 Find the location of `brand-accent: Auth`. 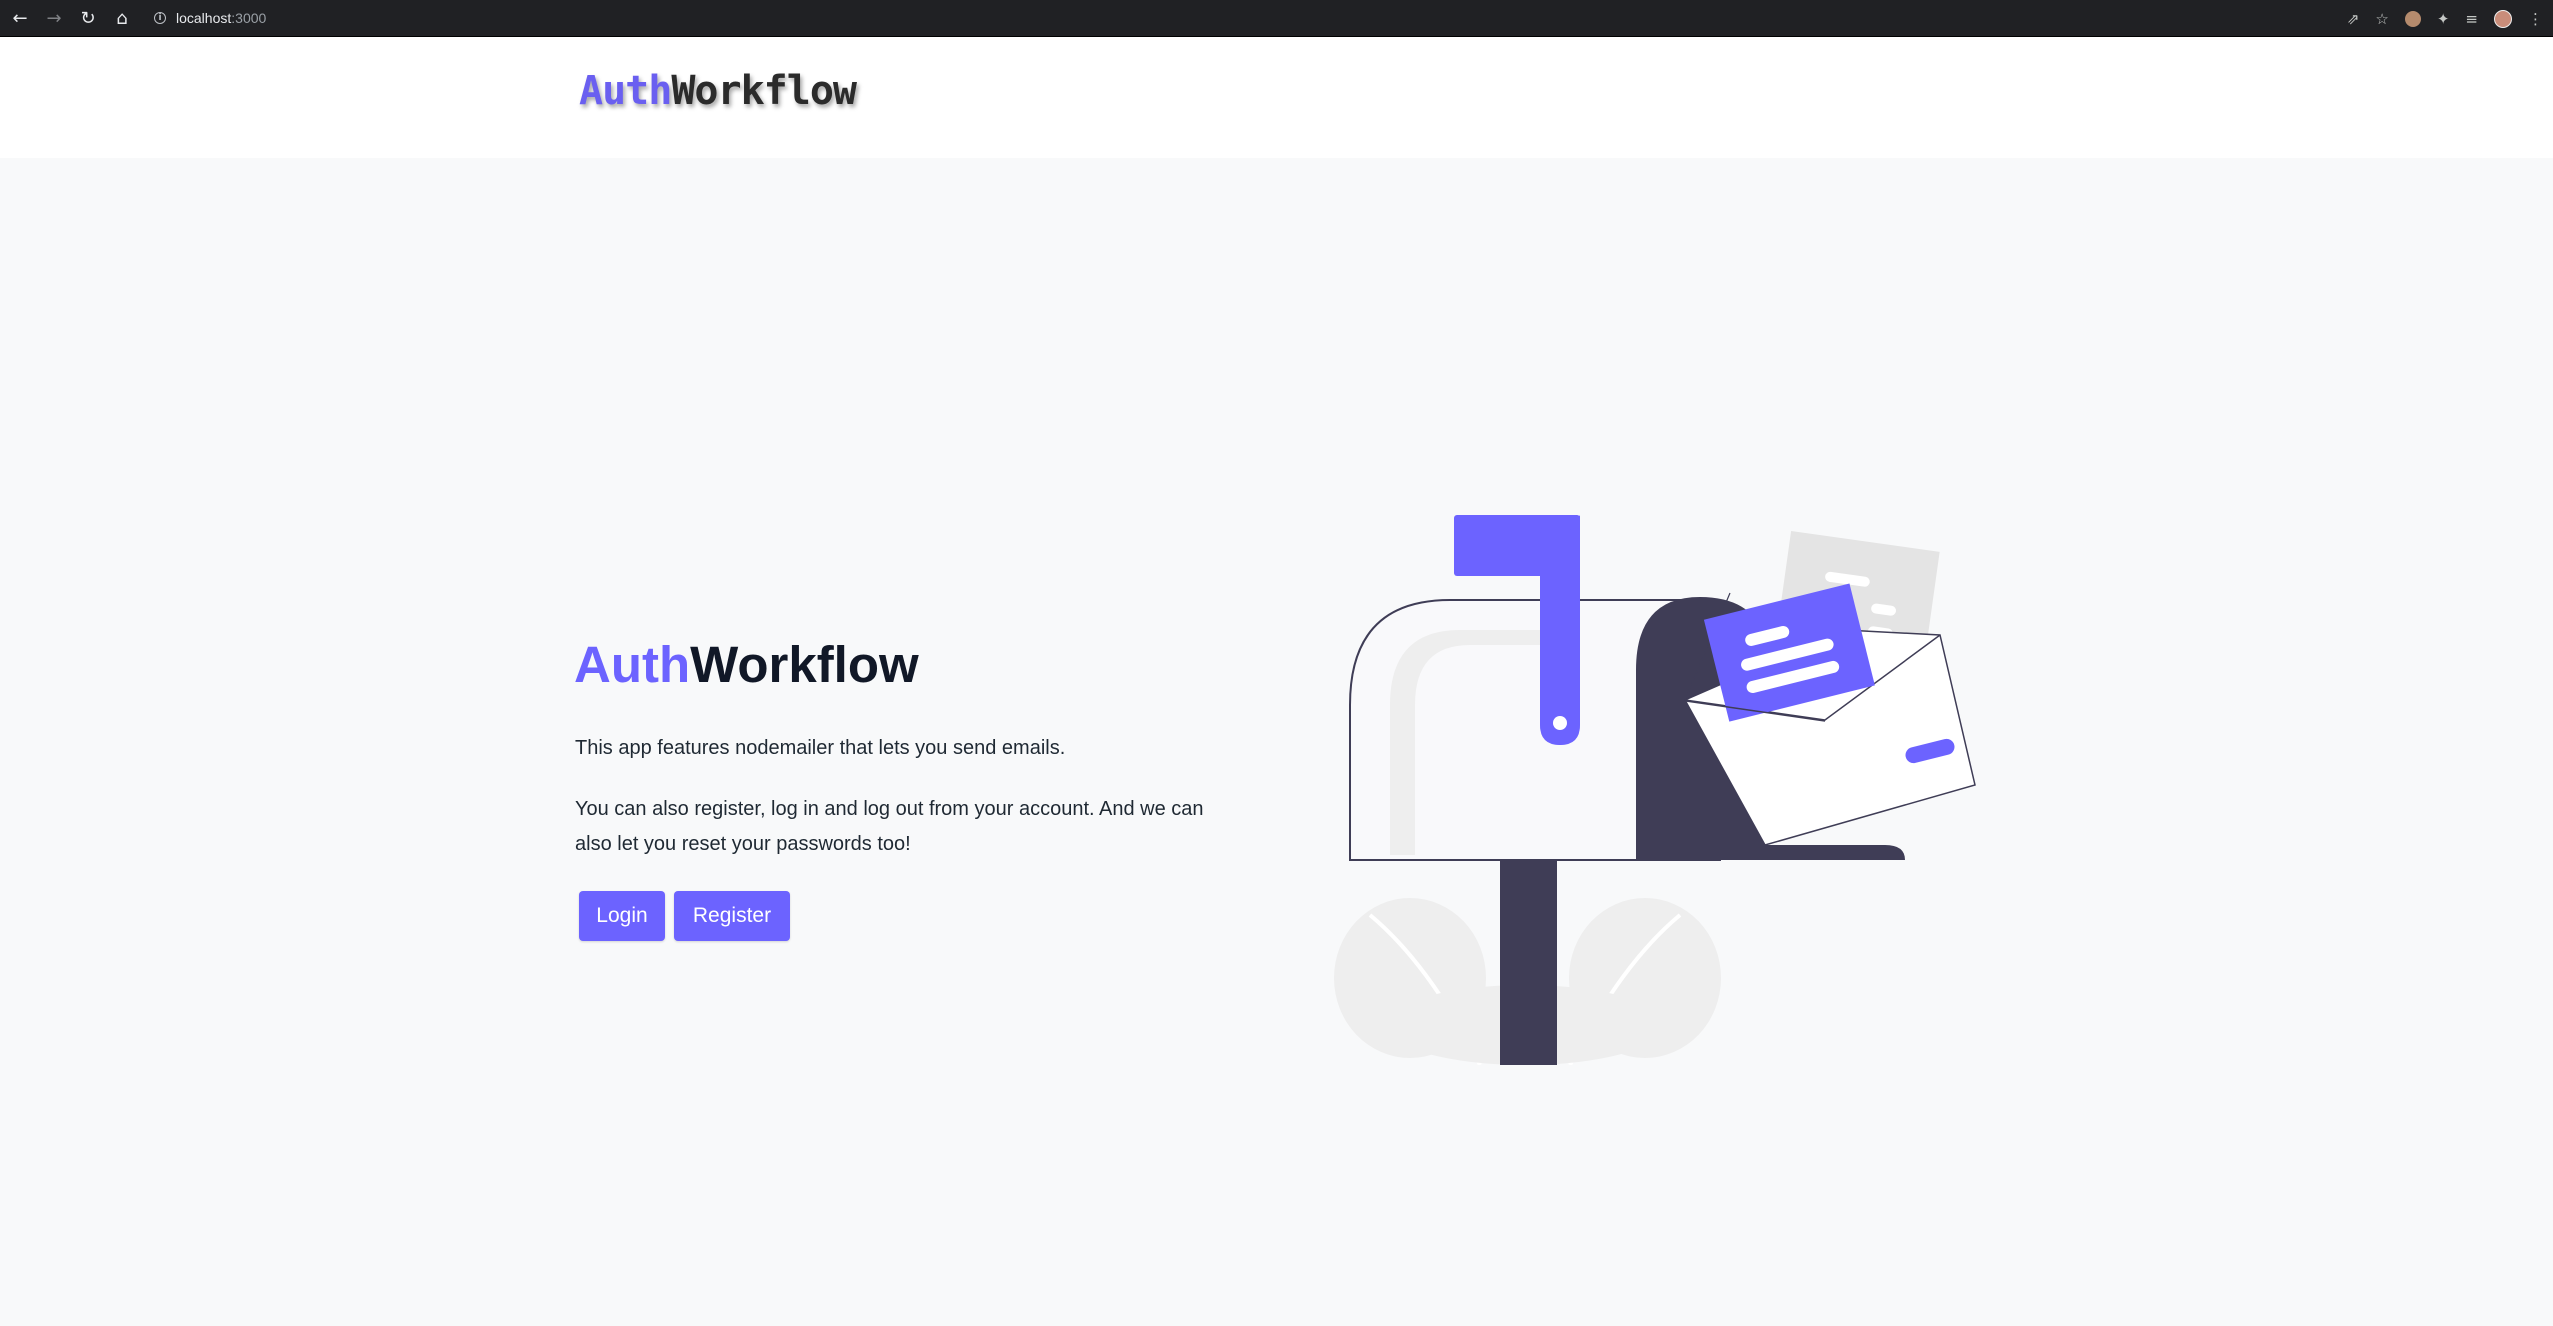

brand-accent: Auth is located at coordinates (625, 91).